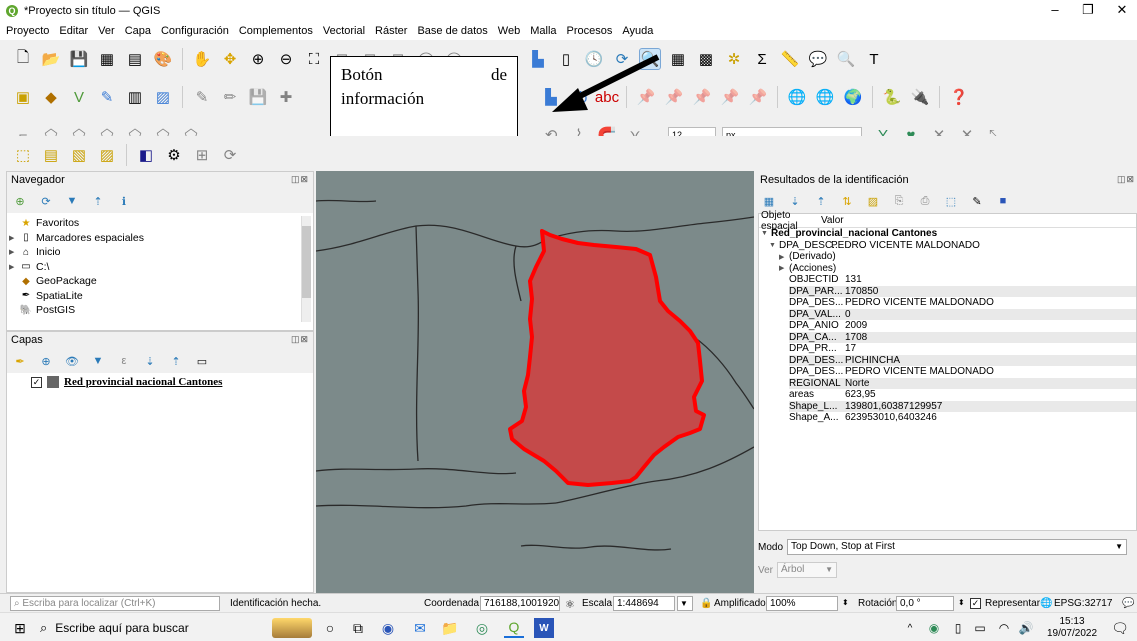 This screenshot has height=641, width=1137. What do you see at coordinates (874, 59) in the screenshot?
I see `text-annotation-icon: T` at bounding box center [874, 59].